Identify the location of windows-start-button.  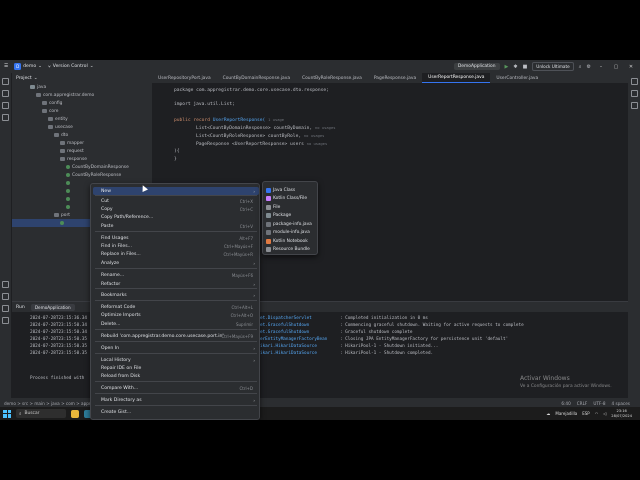
(7, 413).